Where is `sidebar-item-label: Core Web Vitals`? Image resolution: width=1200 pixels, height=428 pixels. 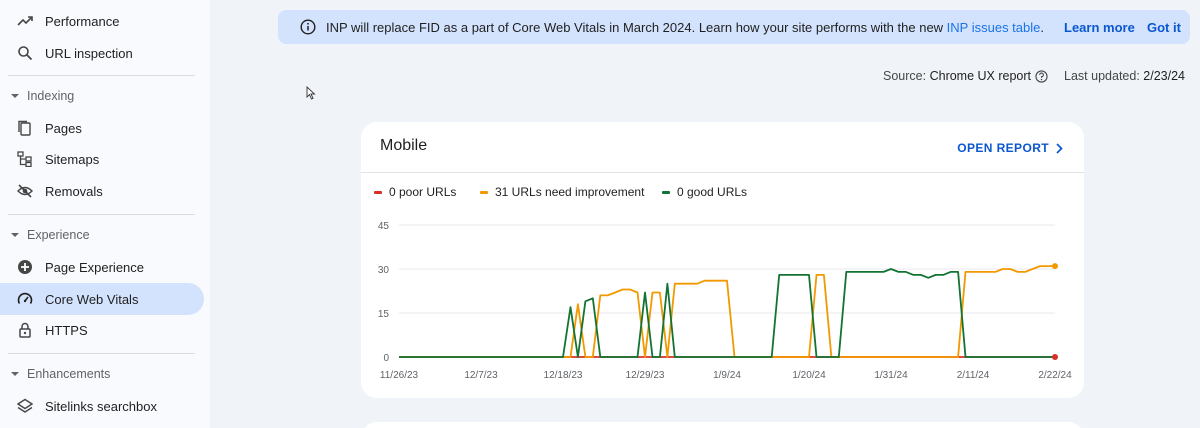
sidebar-item-label: Core Web Vitals is located at coordinates (92, 299).